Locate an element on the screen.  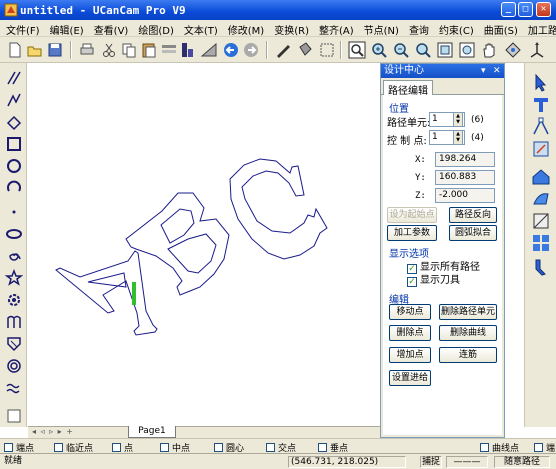
ruler-icon is located at coordinates (187, 50).